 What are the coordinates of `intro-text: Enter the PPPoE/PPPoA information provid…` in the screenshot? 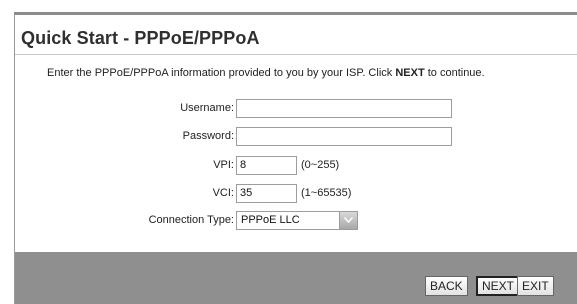 It's located at (266, 73).